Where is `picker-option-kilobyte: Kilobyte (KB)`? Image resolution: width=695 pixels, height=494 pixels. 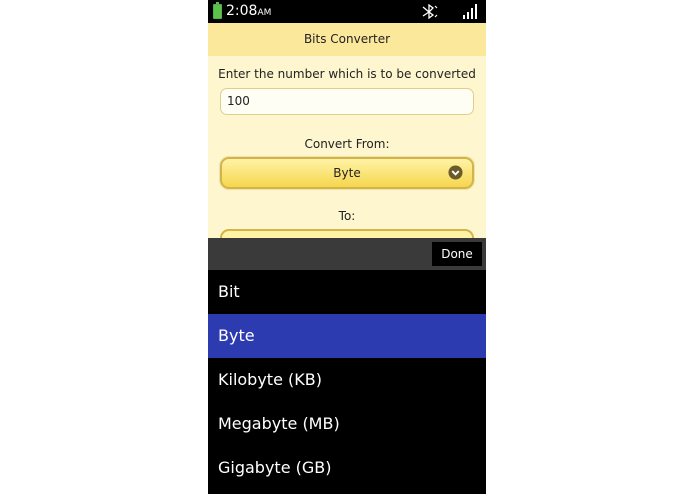 picker-option-kilobyte: Kilobyte (KB) is located at coordinates (347, 380).